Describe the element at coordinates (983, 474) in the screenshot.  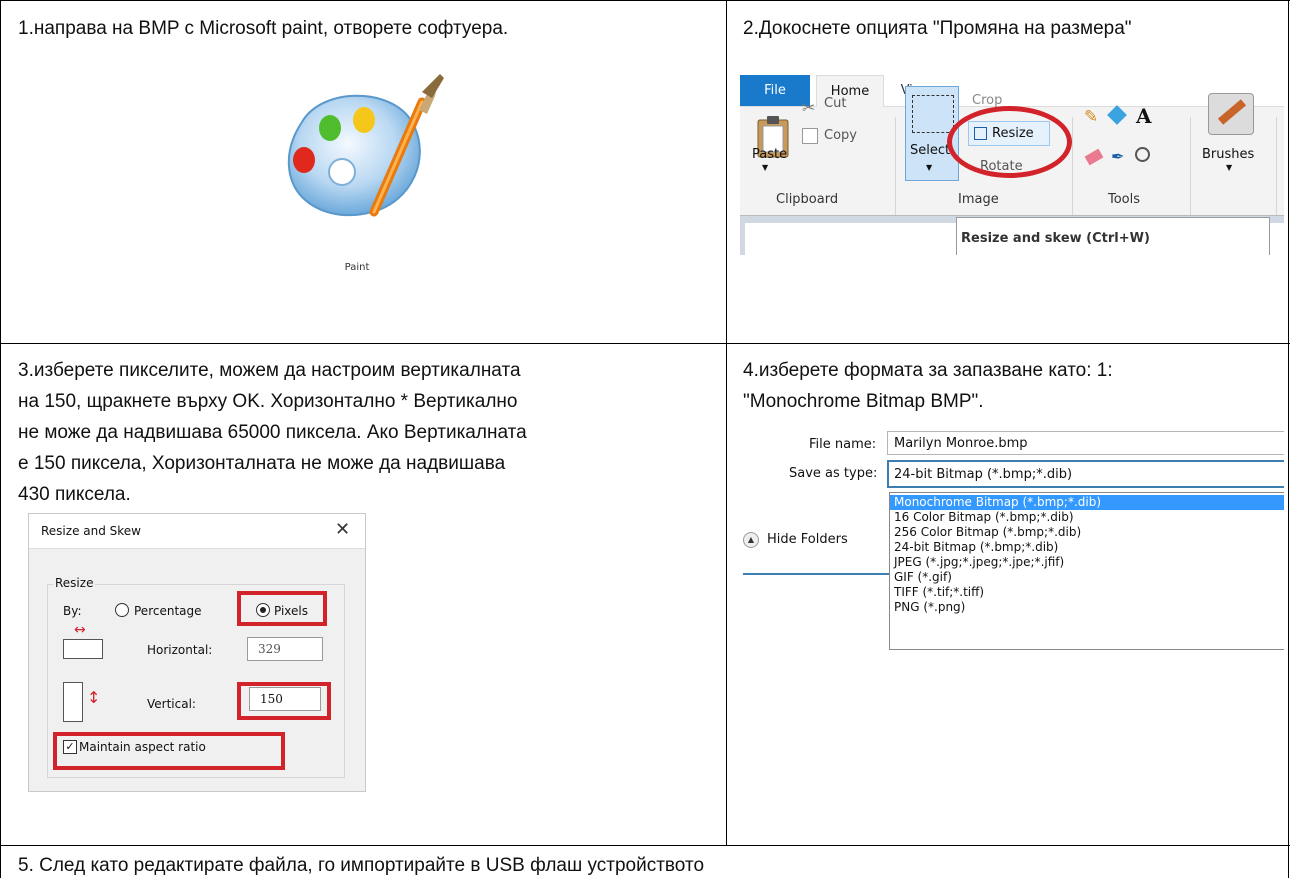
I see `save-as-value: 24-bit Bitmap (*.bmp;*.dib)` at that location.